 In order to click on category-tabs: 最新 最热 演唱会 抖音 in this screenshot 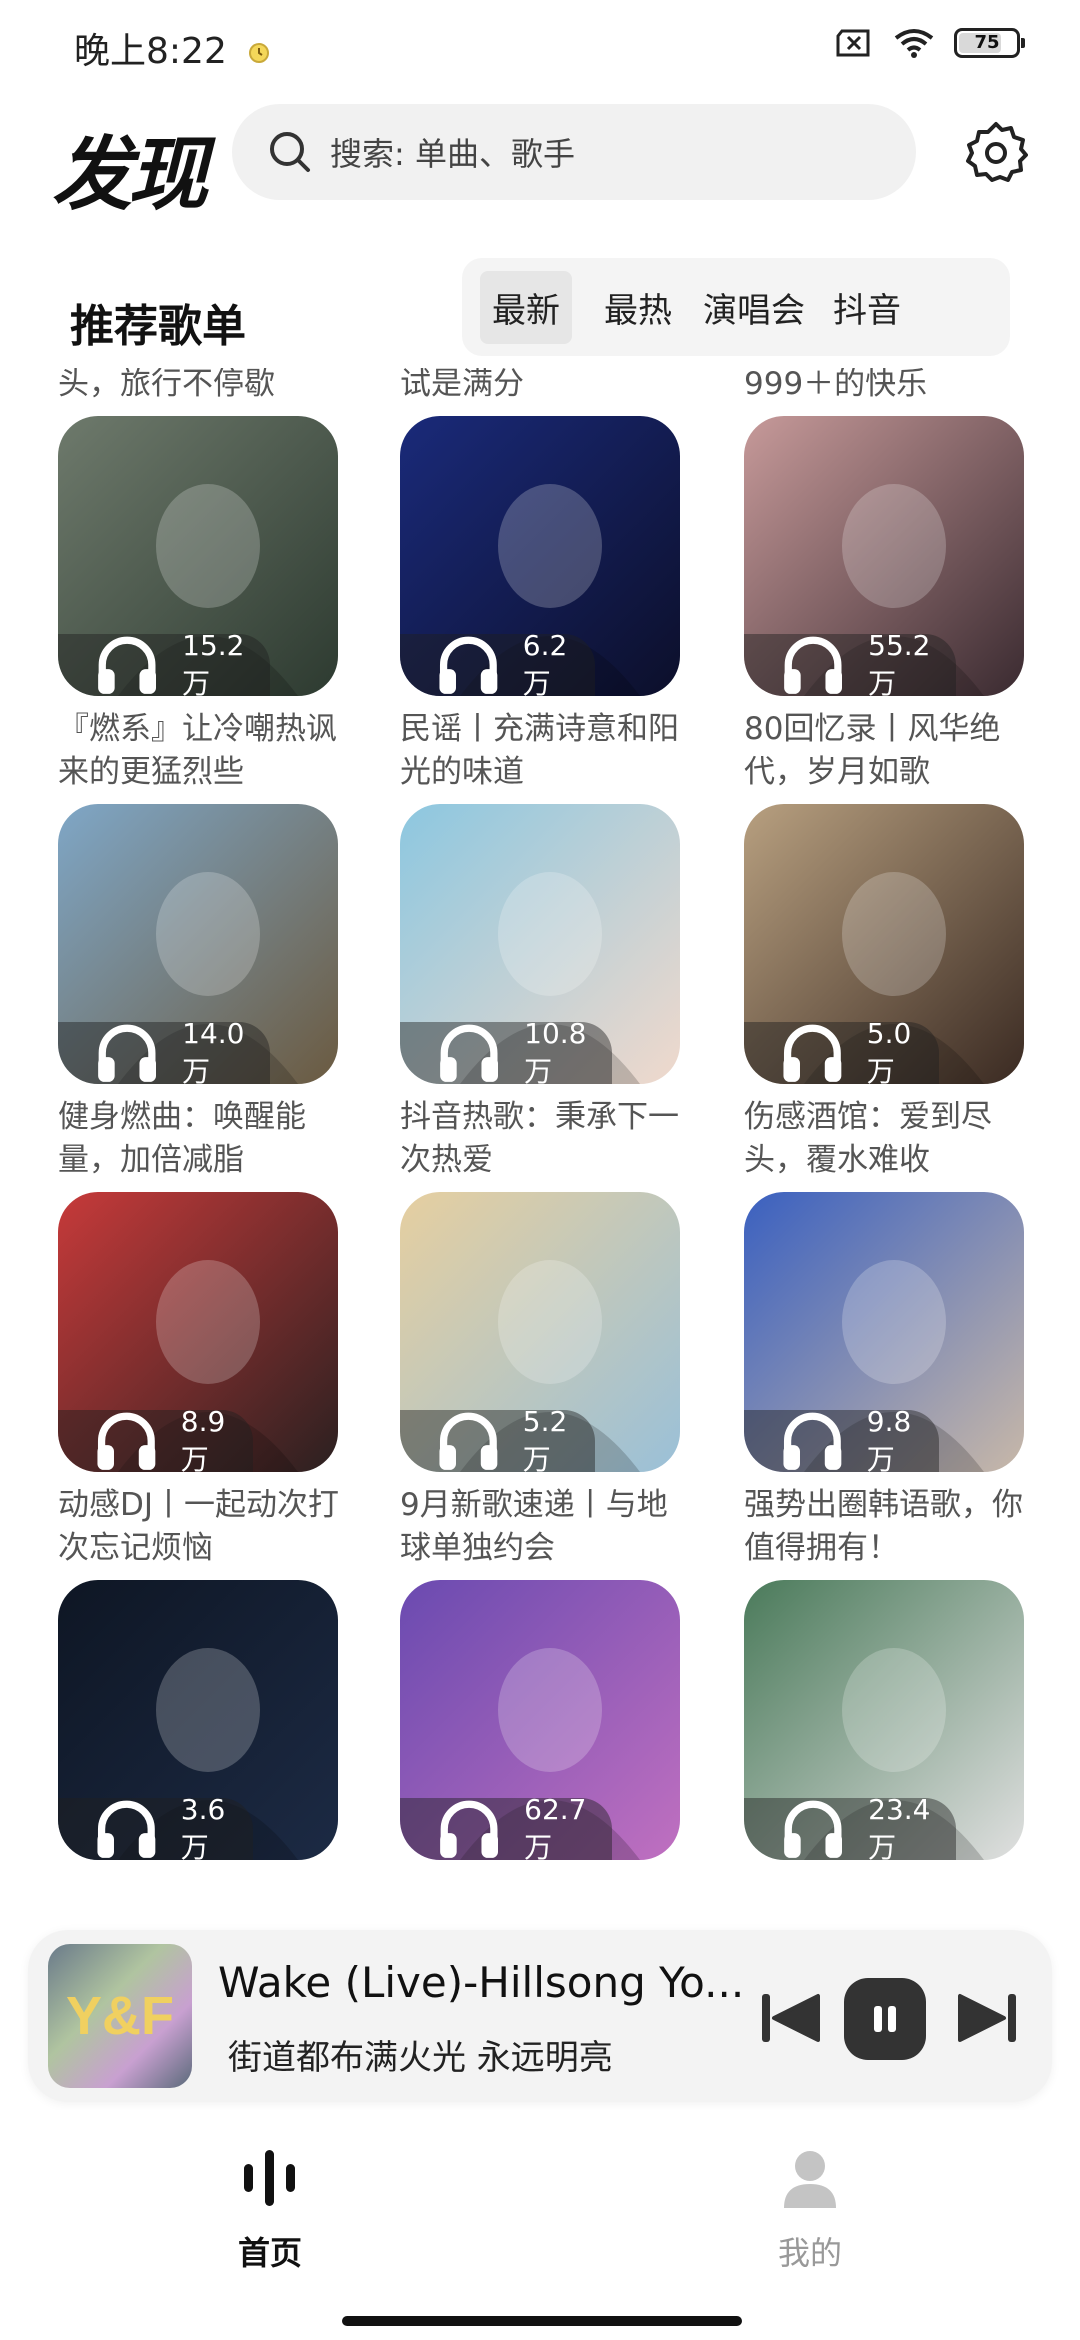, I will do `click(736, 307)`.